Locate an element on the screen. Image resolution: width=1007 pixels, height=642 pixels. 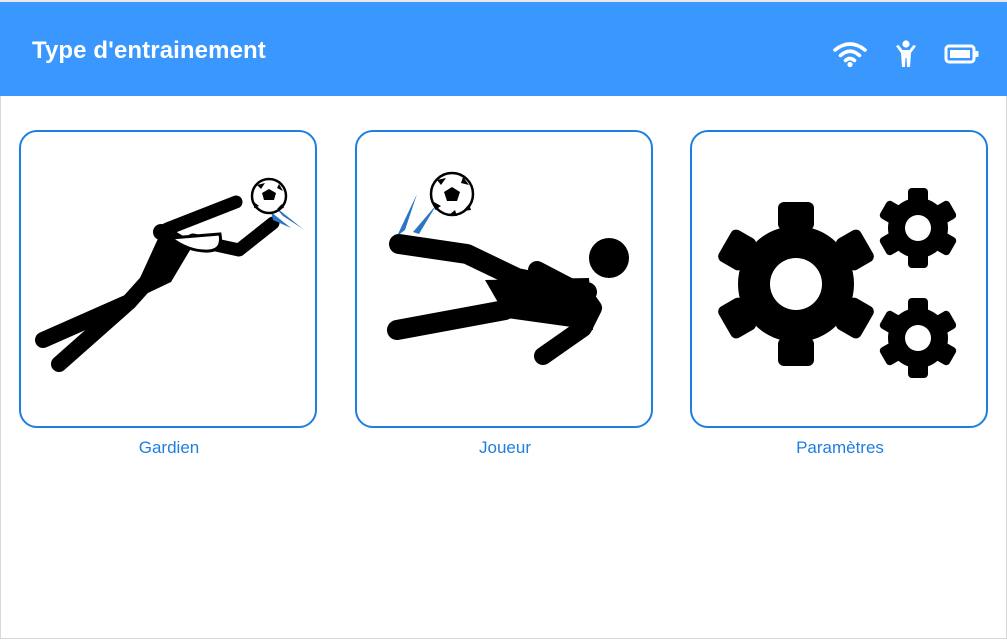
player-card is located at coordinates (504, 279).